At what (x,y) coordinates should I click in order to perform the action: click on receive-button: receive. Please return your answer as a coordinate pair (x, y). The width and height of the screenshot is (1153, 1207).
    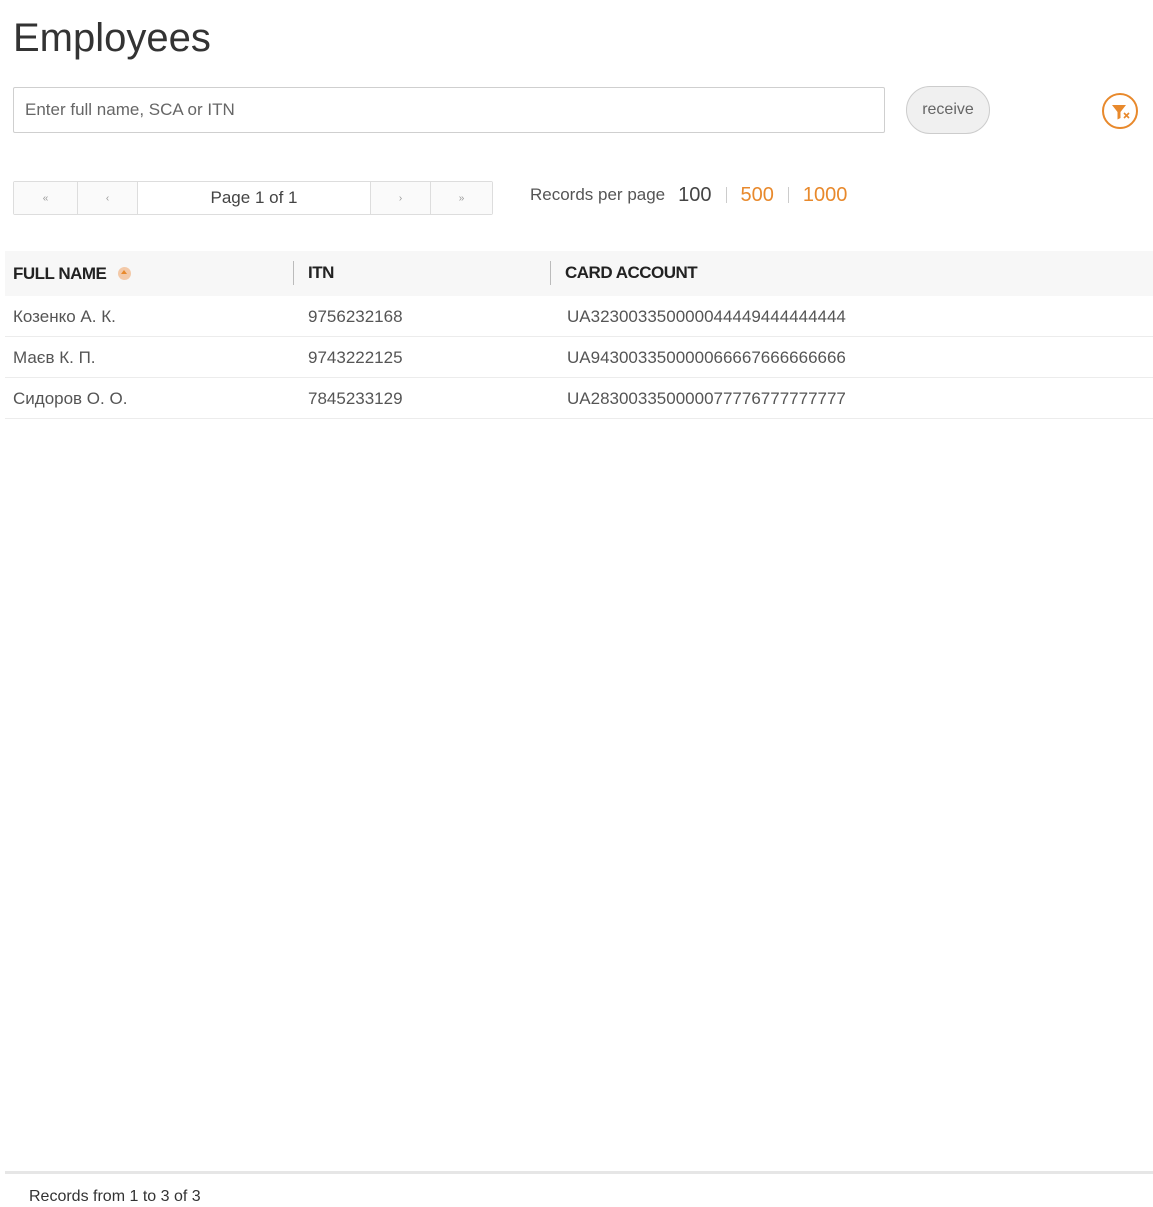
    Looking at the image, I should click on (948, 110).